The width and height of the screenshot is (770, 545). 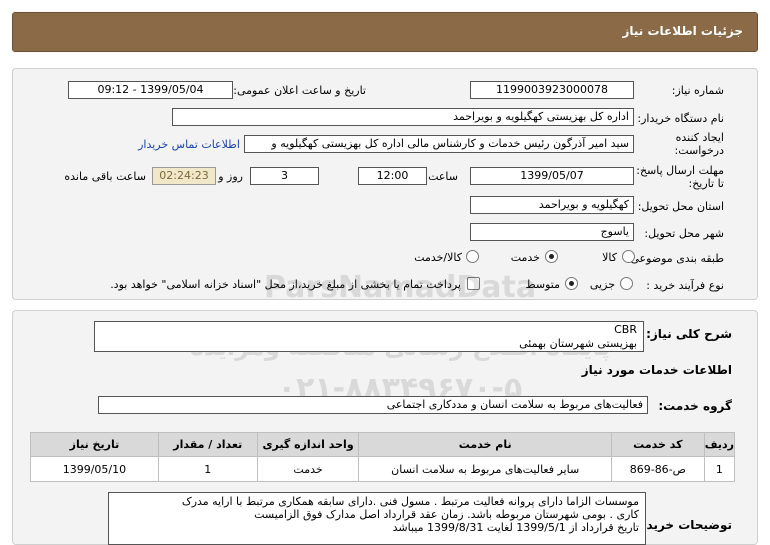 I want to click on city-label: شهر محل تحویل:, so click(x=684, y=233).